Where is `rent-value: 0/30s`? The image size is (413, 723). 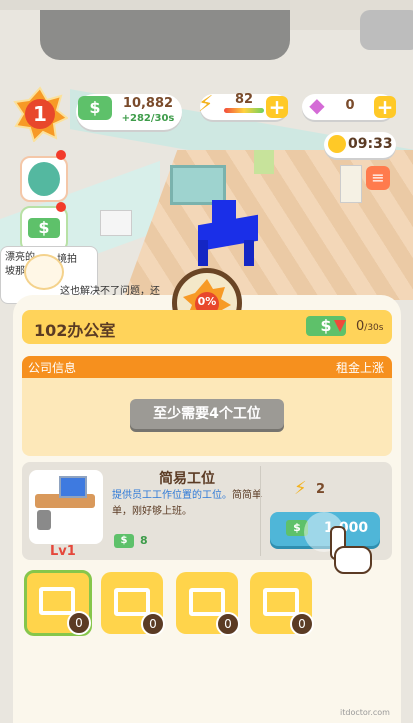
rent-value: 0/30s is located at coordinates (370, 326).